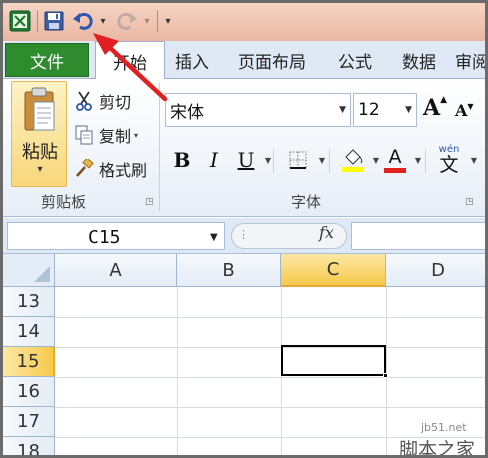 The height and width of the screenshot is (458, 488). What do you see at coordinates (130, 67) in the screenshot?
I see `annotation-arrow` at bounding box center [130, 67].